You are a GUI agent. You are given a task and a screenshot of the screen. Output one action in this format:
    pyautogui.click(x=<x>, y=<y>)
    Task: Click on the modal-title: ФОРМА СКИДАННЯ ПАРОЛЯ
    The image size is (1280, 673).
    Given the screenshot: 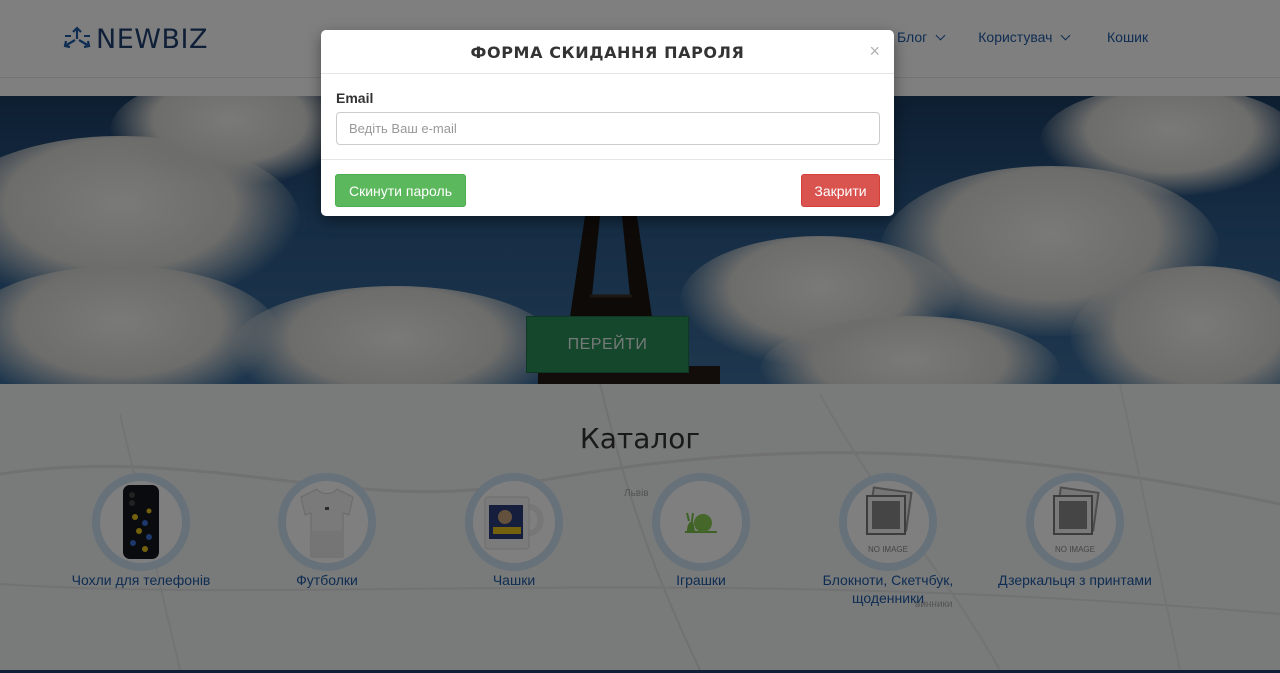 What is the action you would take?
    pyautogui.click(x=607, y=52)
    